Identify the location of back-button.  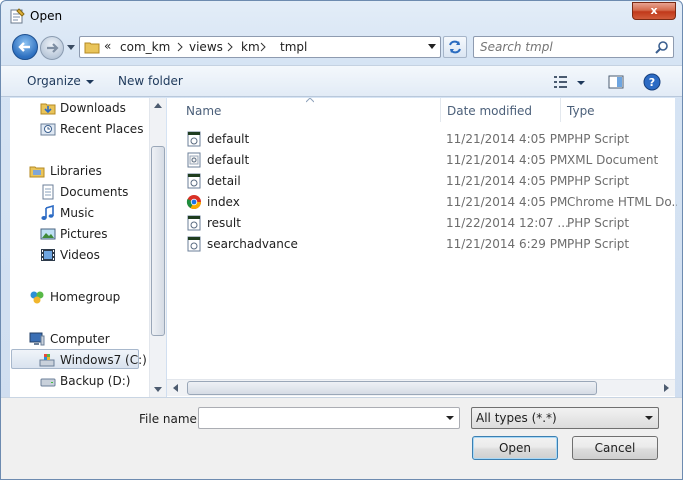
(25, 47).